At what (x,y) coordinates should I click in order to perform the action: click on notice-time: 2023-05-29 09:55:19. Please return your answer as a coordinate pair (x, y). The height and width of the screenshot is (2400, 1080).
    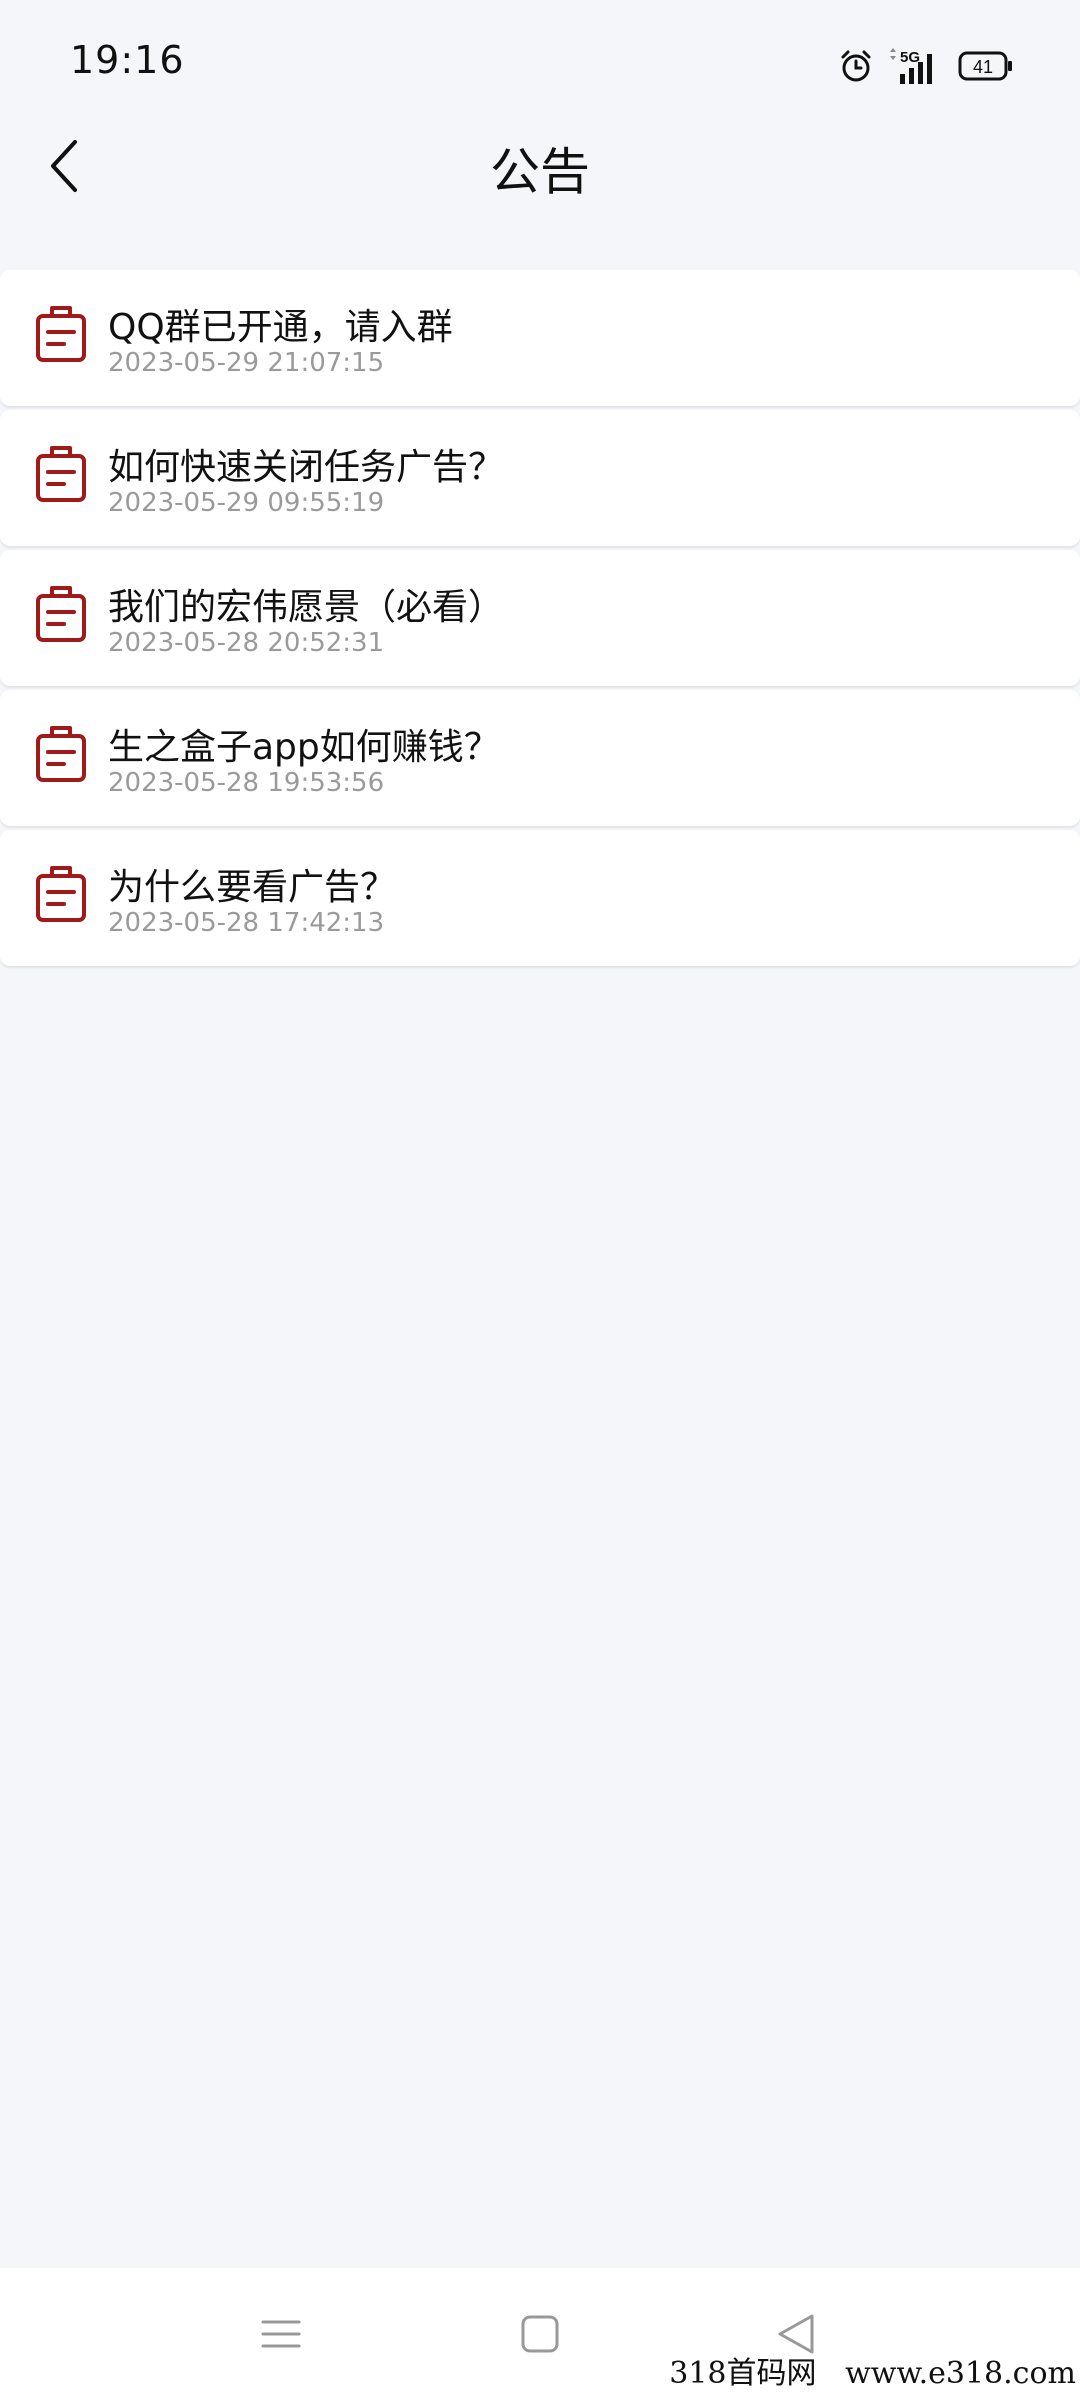
    Looking at the image, I should click on (246, 503).